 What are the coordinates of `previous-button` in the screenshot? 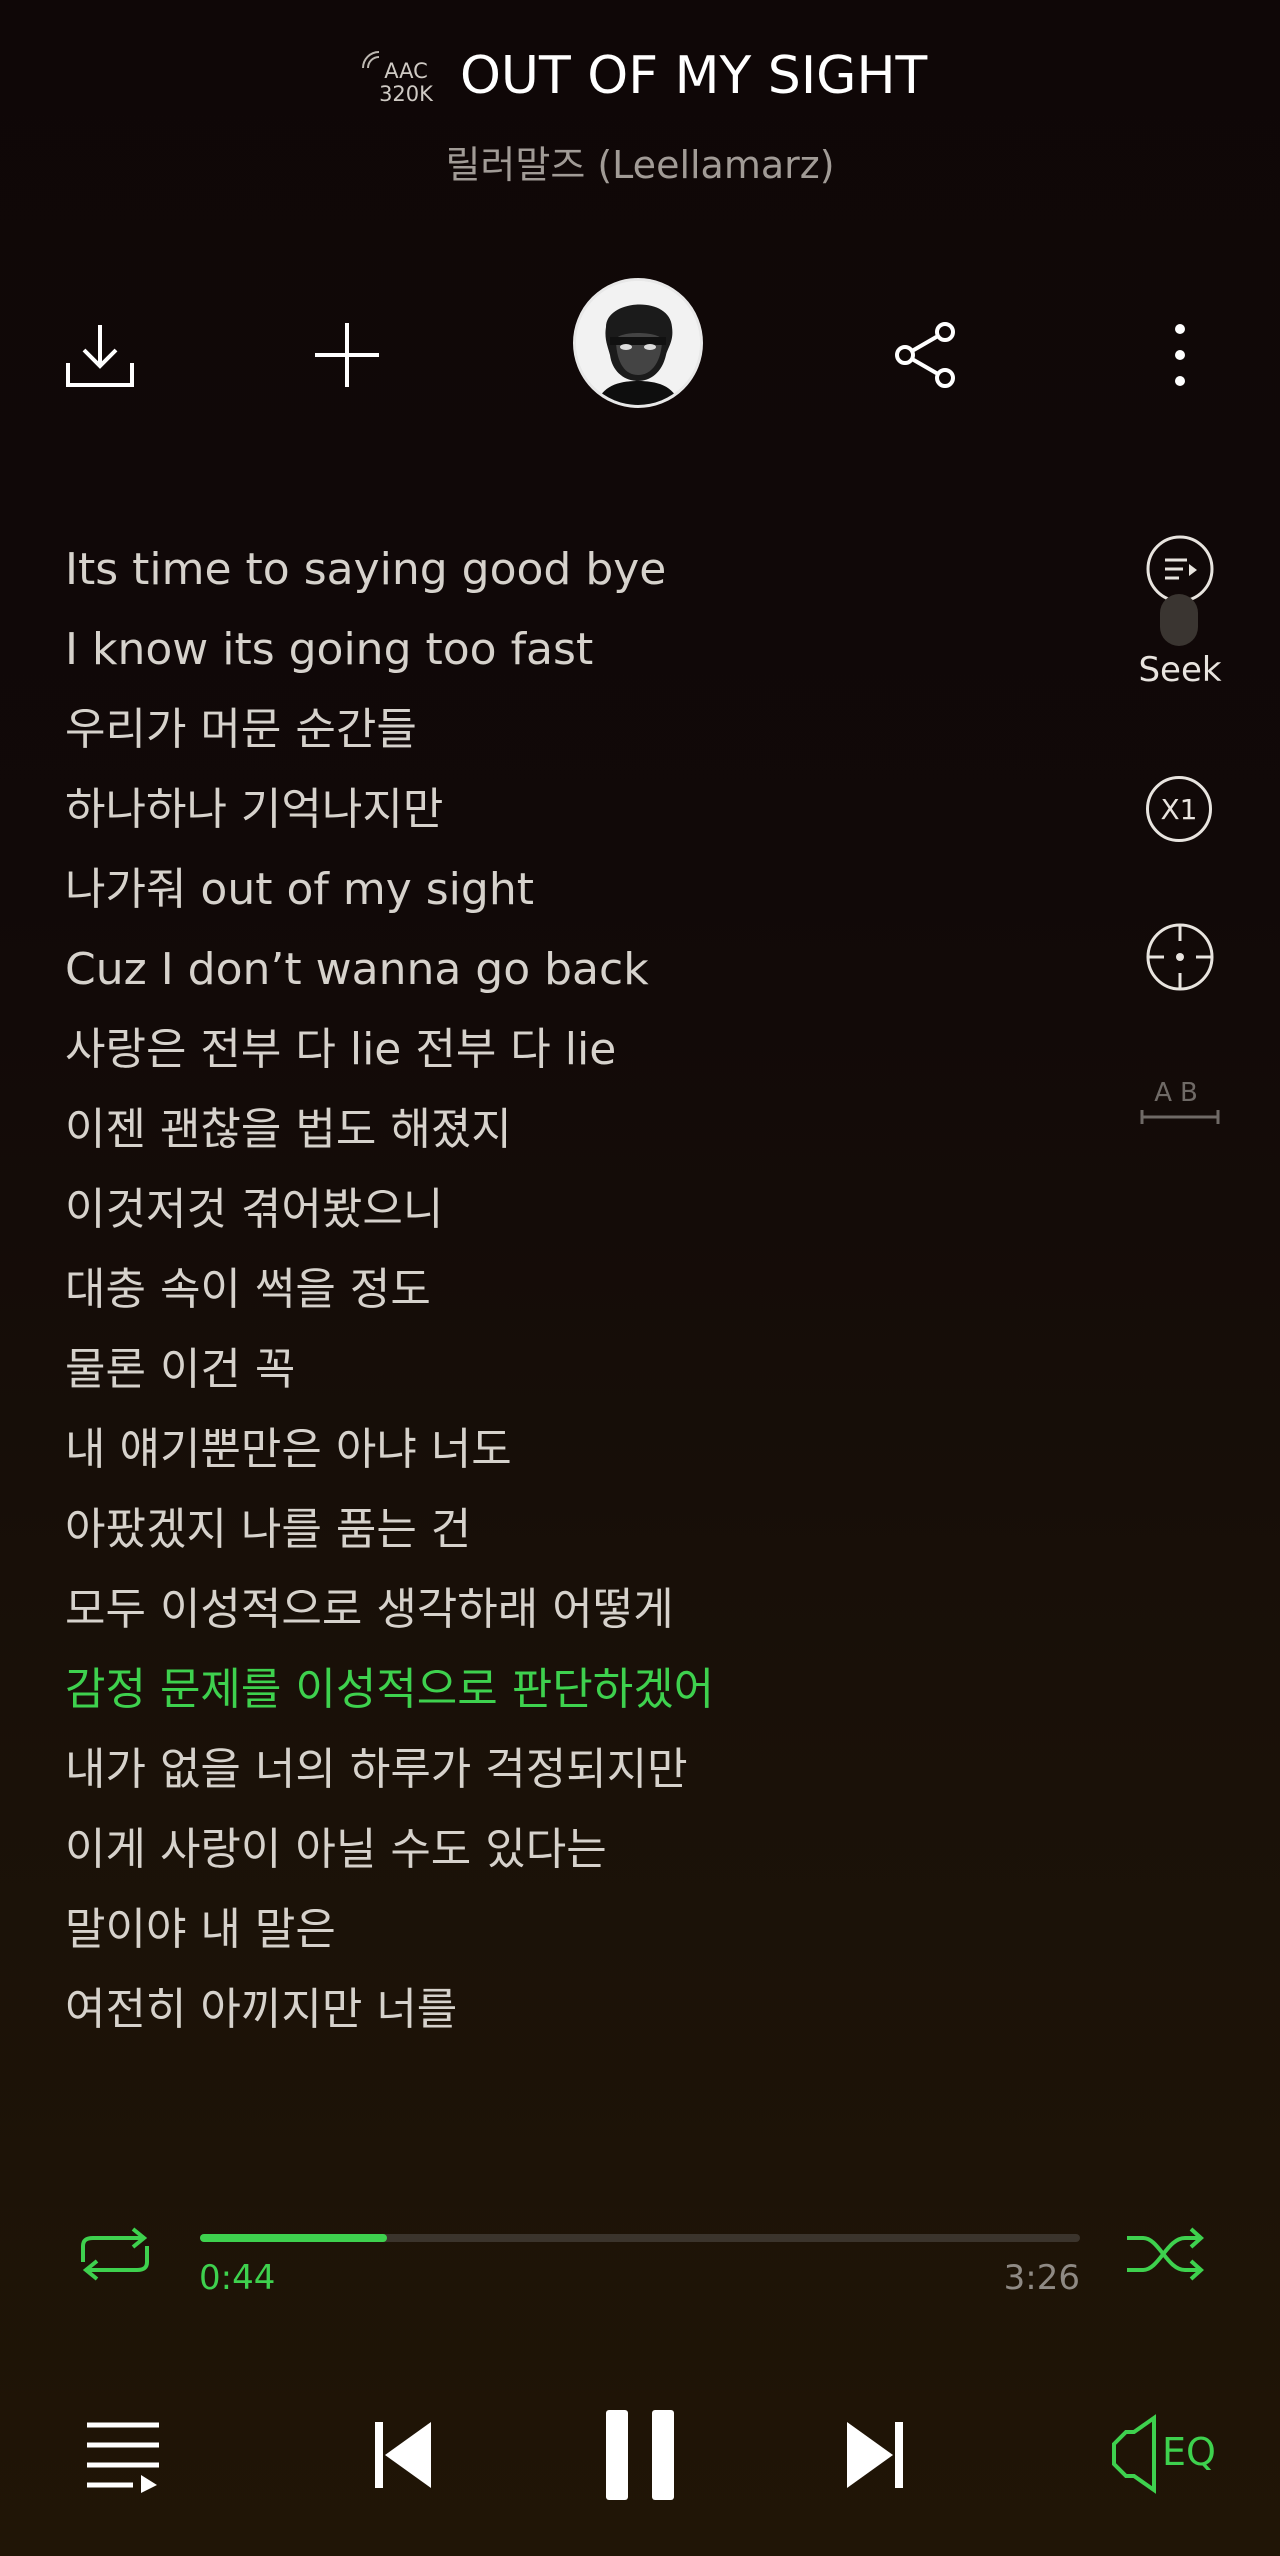 It's located at (403, 2455).